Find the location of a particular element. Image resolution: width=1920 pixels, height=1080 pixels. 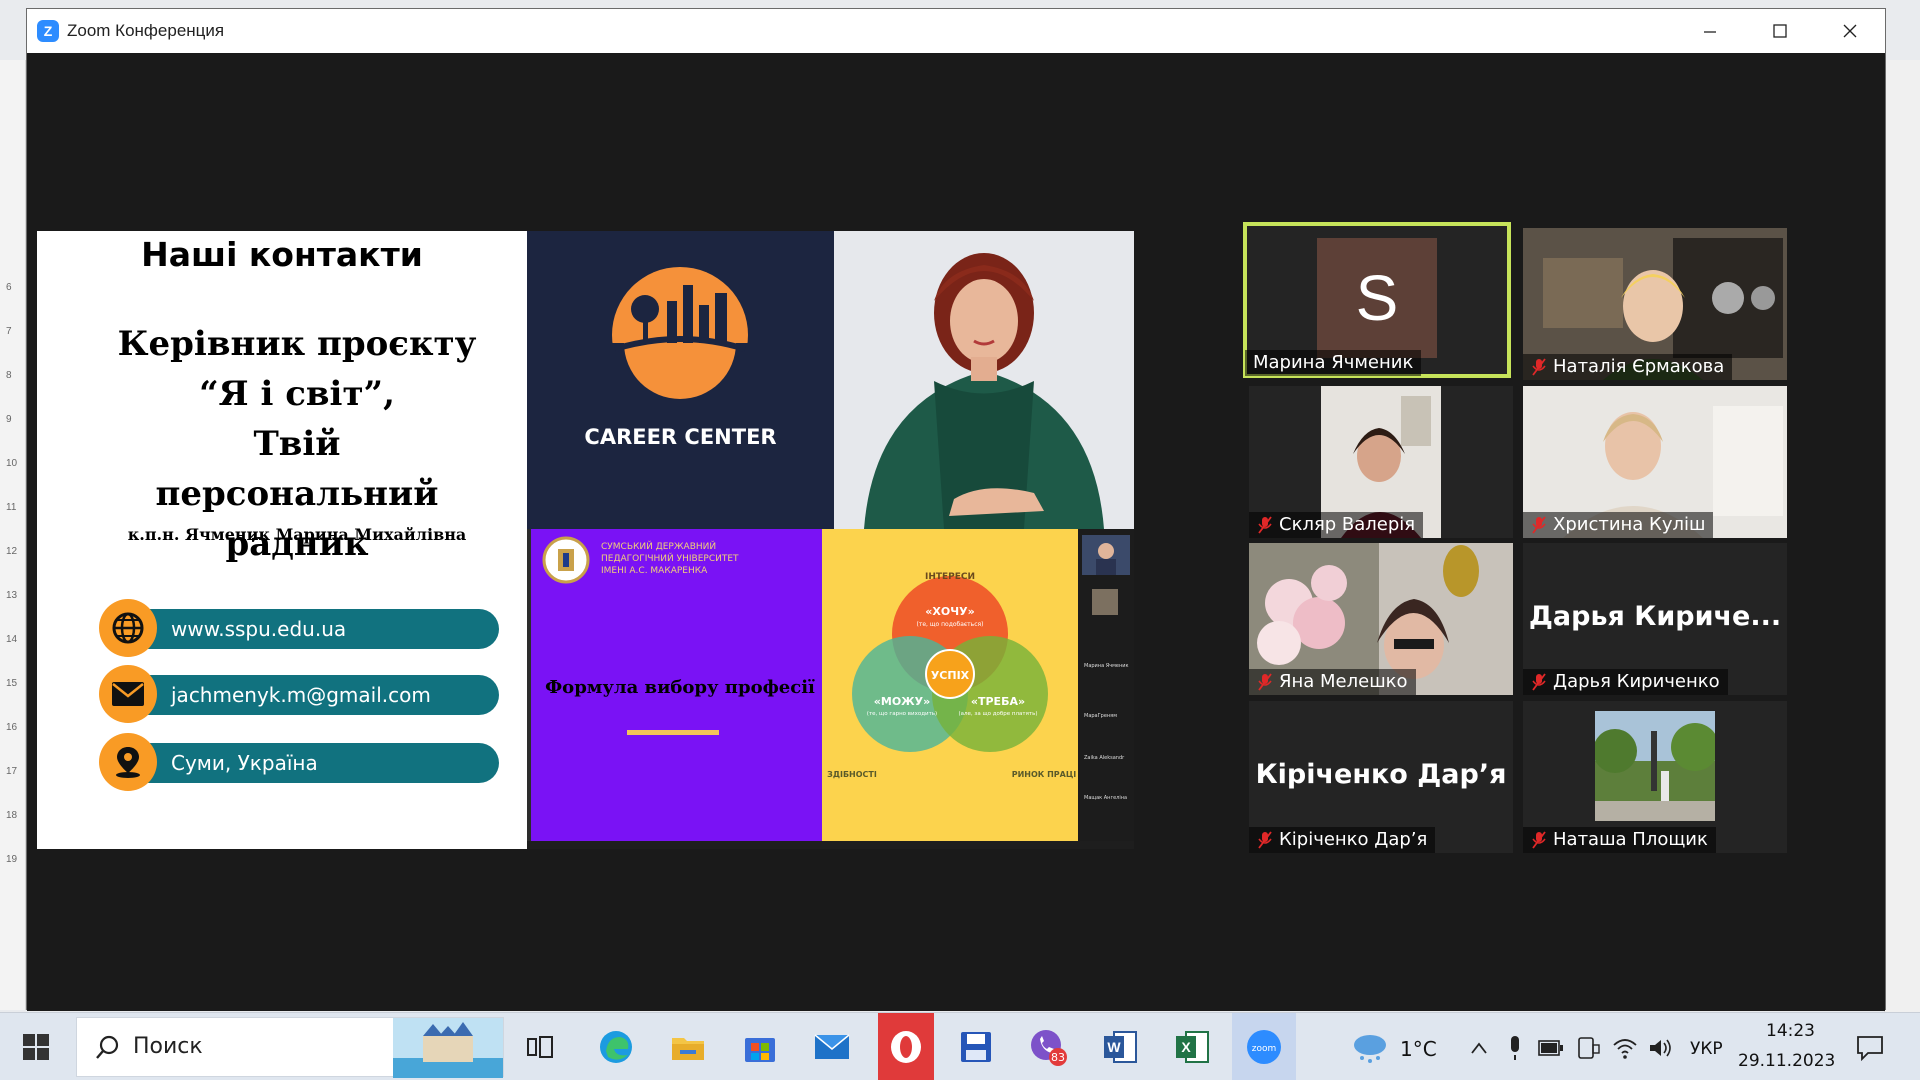

microphone-icon is located at coordinates (1515, 1048).